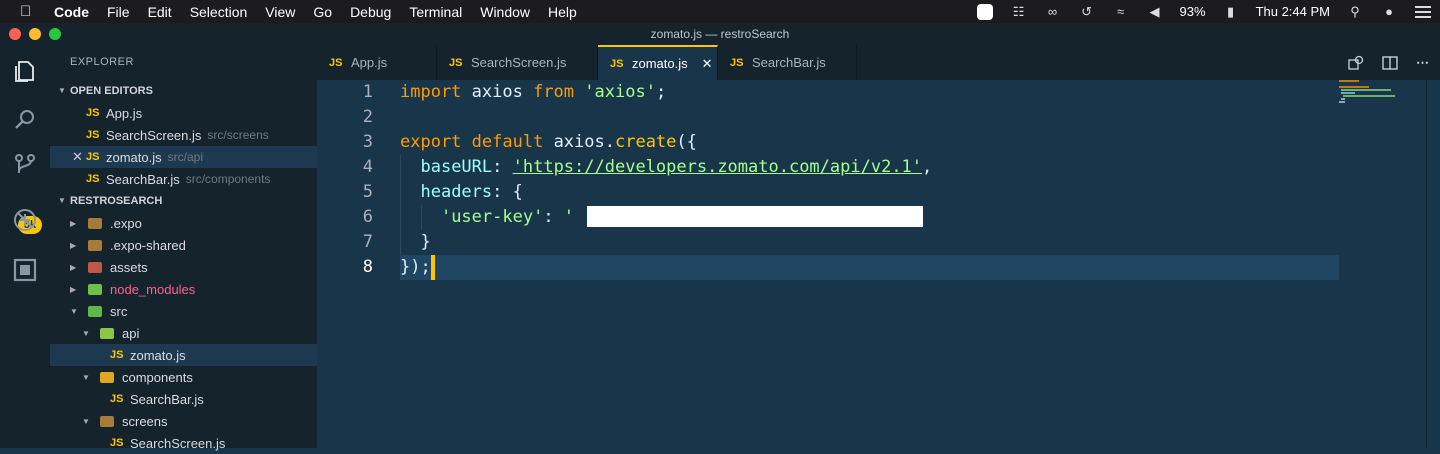  Describe the element at coordinates (183, 113) in the screenshot. I see `open-editor-item: JS App.js` at that location.